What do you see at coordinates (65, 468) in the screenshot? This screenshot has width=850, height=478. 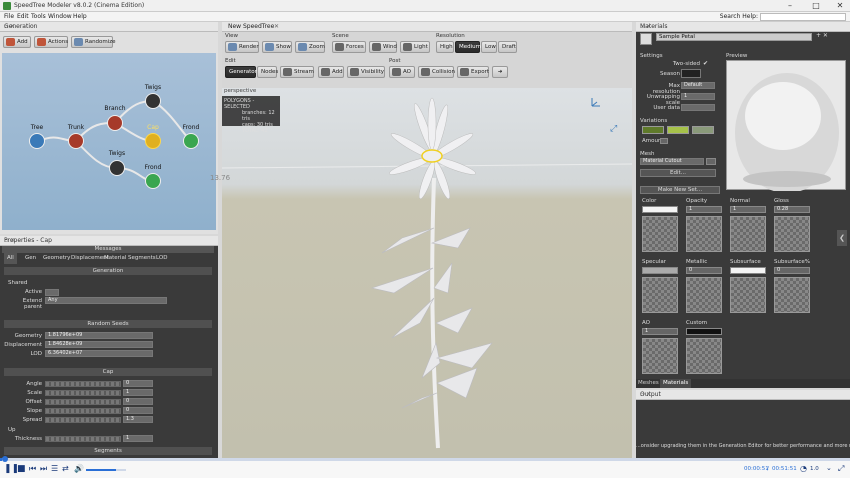 I see `shuffle-icon: ⇄` at bounding box center [65, 468].